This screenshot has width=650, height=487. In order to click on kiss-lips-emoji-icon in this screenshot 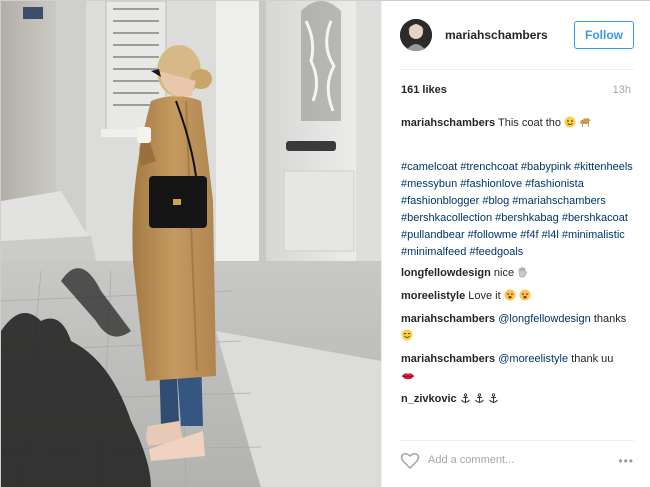, I will do `click(408, 378)`.